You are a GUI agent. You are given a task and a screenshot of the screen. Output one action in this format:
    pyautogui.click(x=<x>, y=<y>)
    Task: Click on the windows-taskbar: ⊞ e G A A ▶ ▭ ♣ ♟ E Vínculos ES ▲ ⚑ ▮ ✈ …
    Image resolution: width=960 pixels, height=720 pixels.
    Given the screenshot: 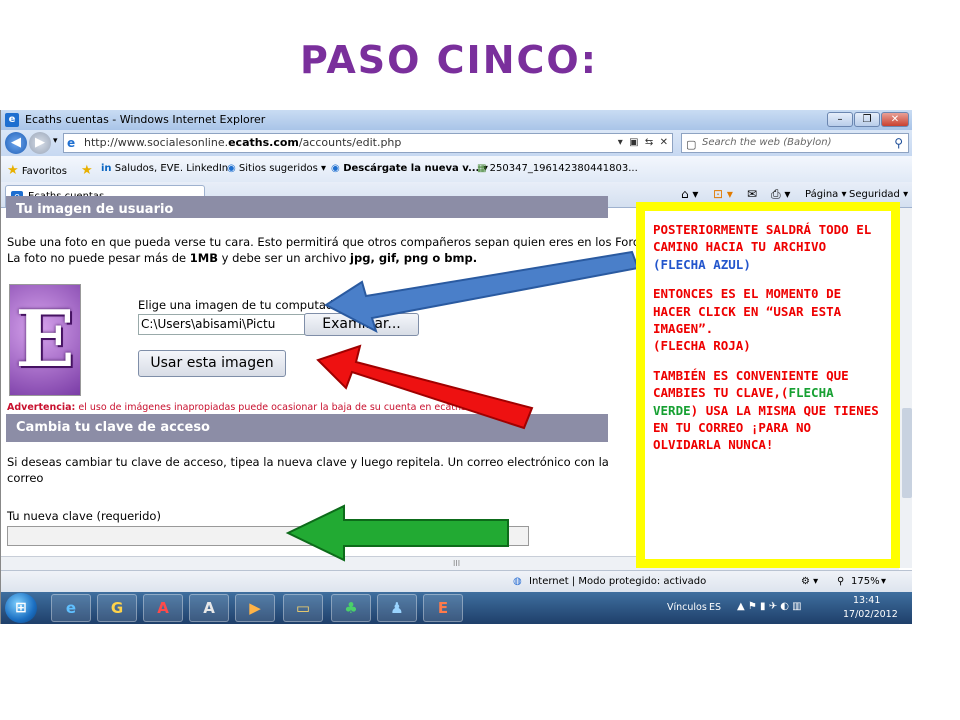 What is the action you would take?
    pyautogui.click(x=456, y=608)
    